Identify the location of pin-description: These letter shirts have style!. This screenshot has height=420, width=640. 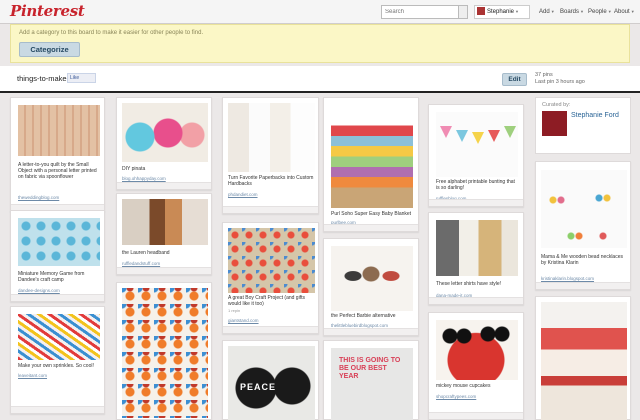
(469, 284).